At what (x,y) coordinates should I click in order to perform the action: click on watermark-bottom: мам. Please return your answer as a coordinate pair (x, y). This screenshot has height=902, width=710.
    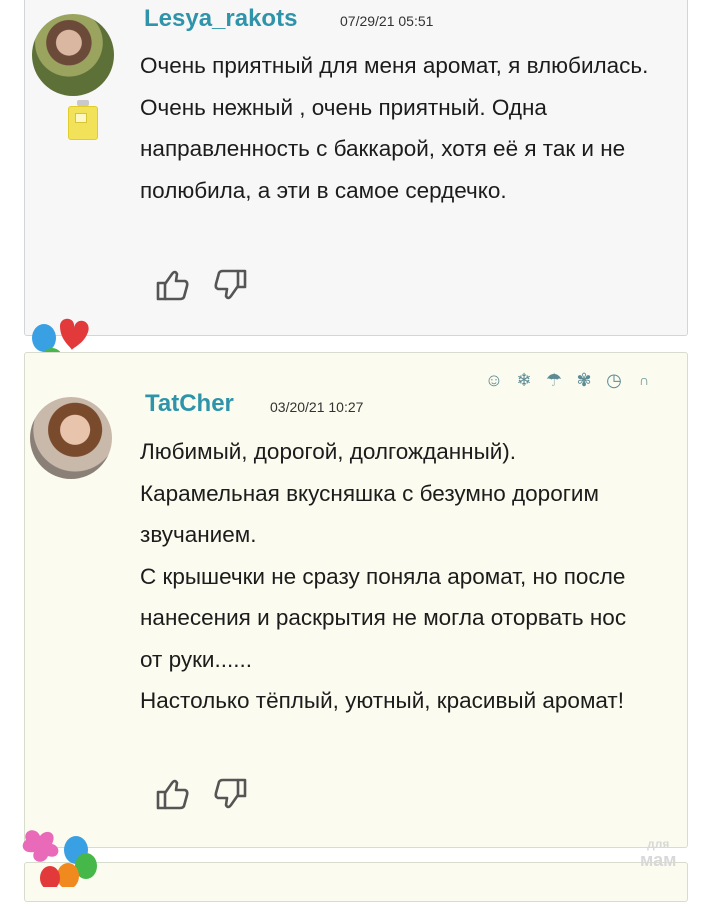
    Looking at the image, I should click on (658, 860).